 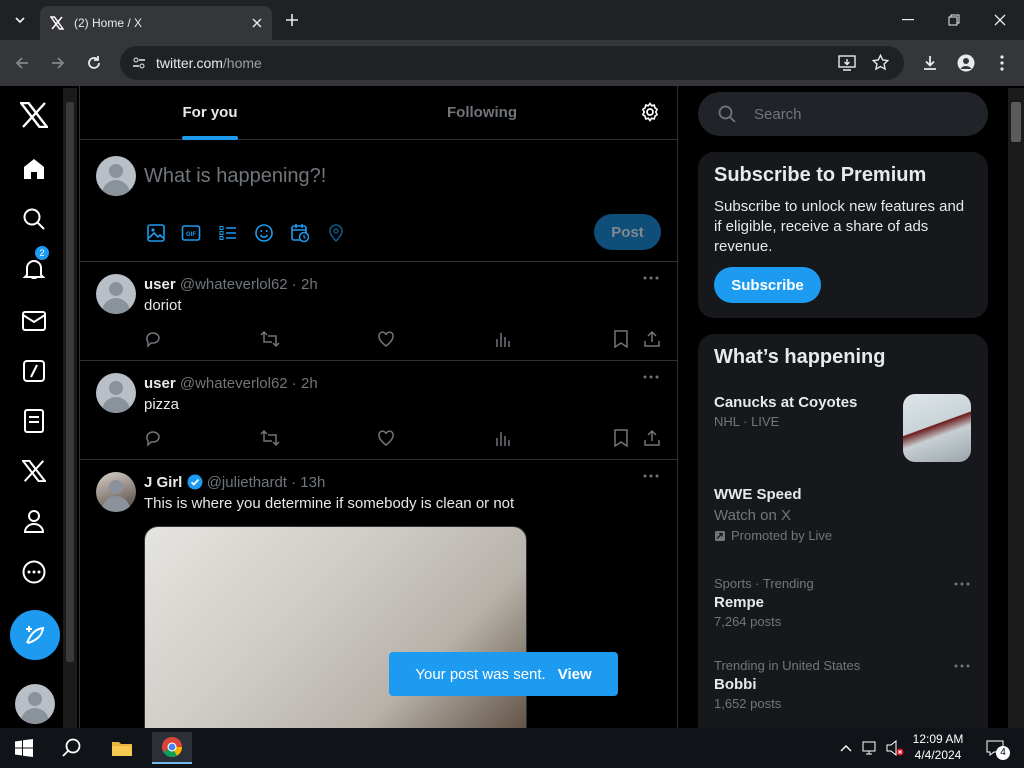 What do you see at coordinates (767, 285) in the screenshot?
I see `subscribe-button: Subscribe` at bounding box center [767, 285].